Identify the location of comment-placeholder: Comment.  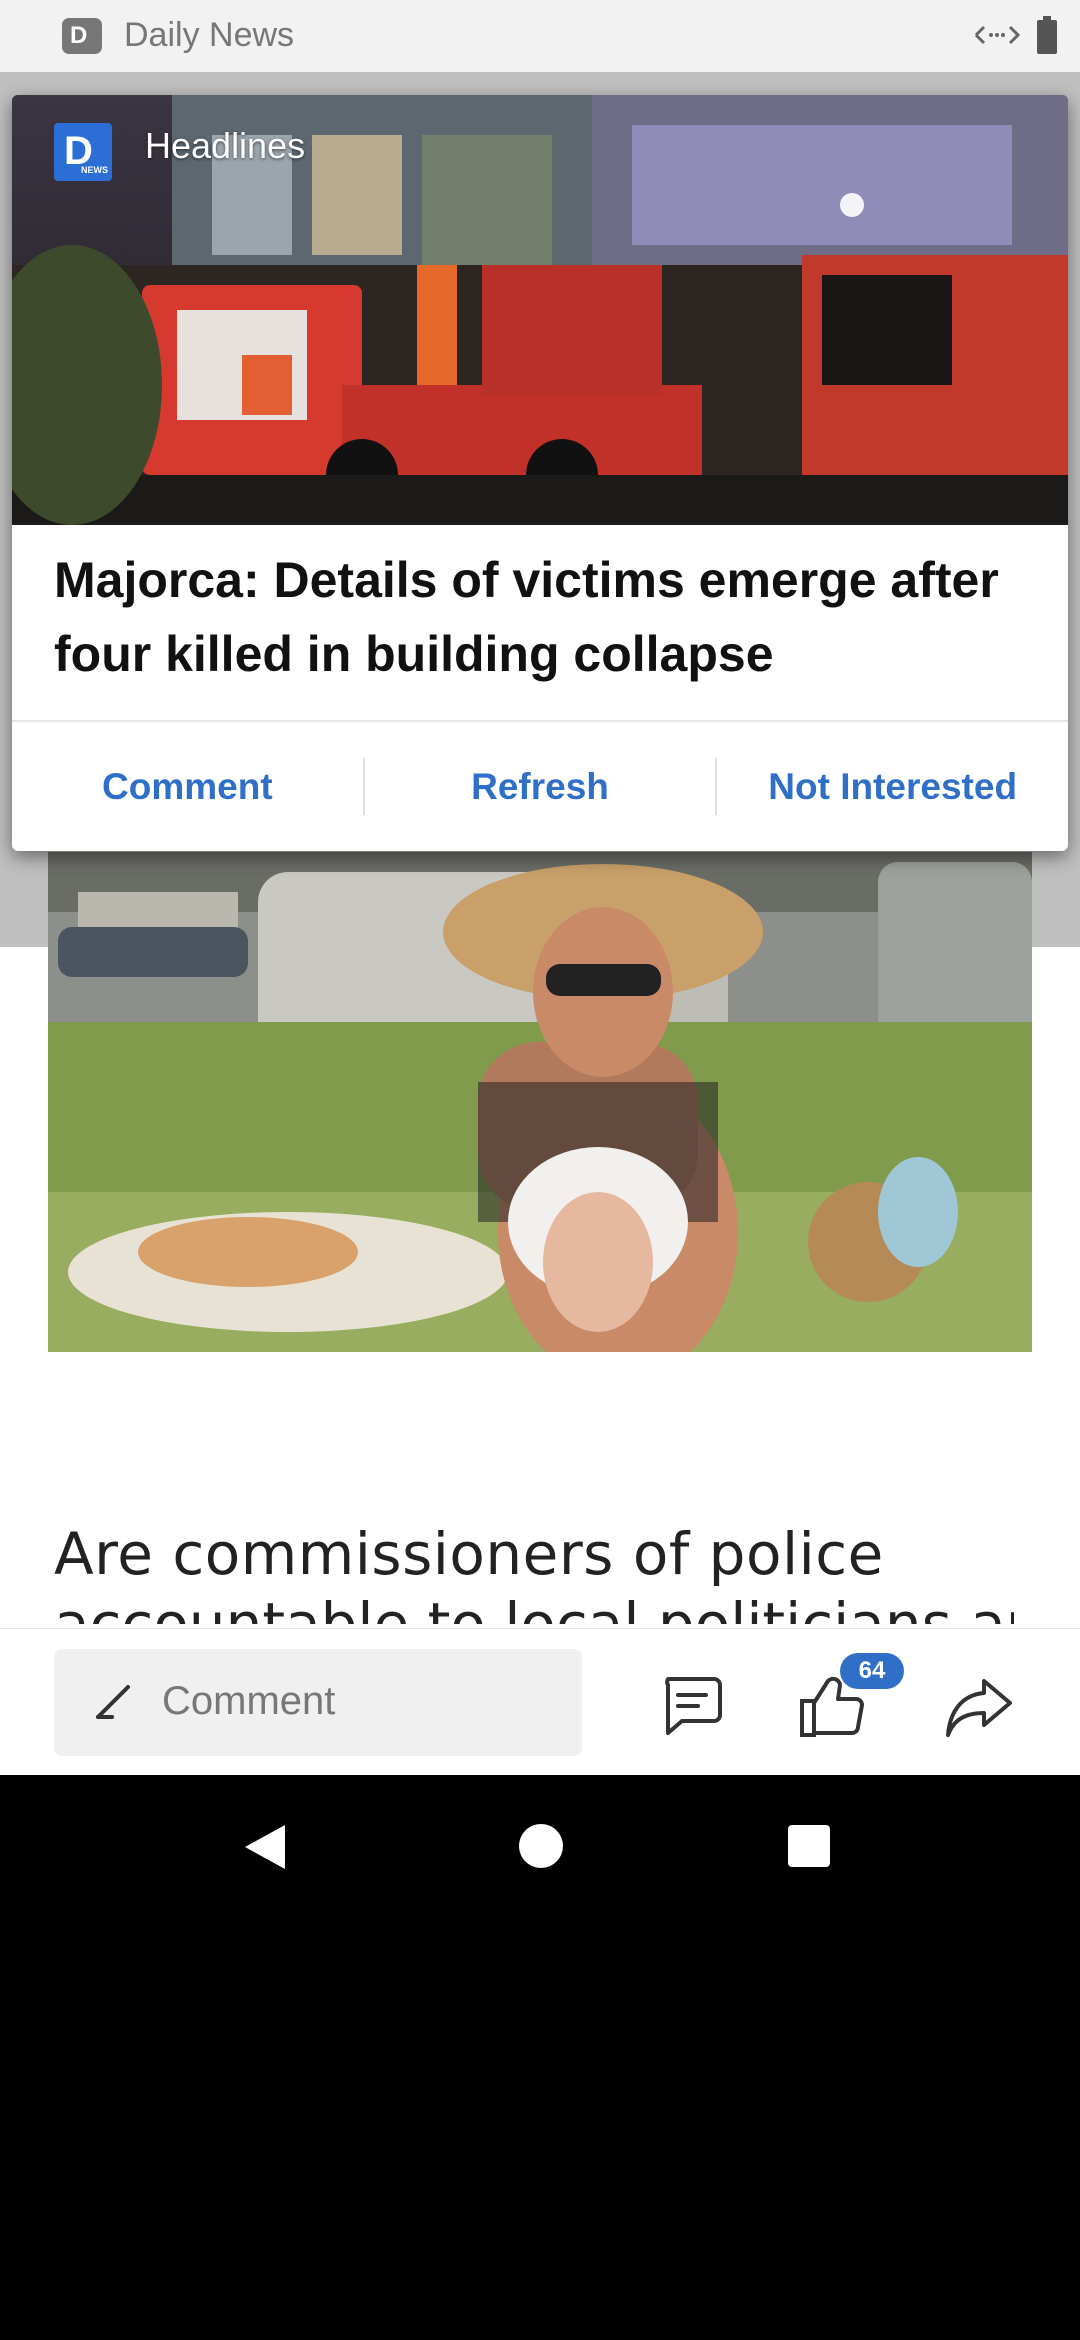
(249, 1701).